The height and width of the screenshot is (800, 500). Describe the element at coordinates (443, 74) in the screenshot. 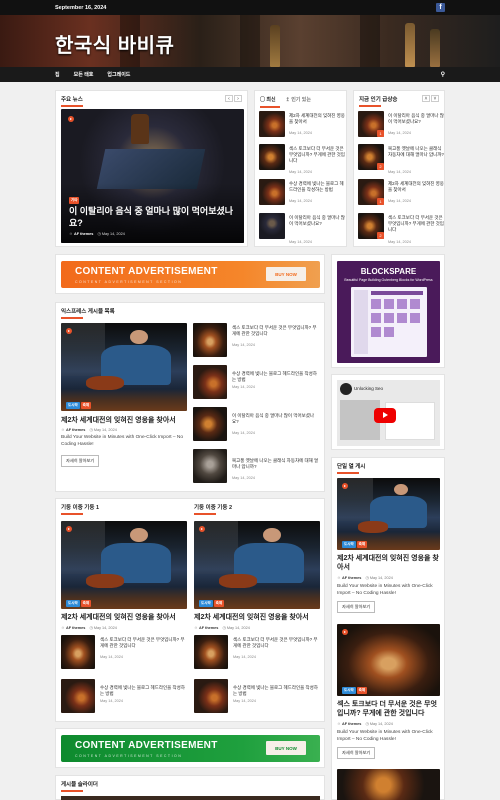

I see `search-icon: ⚲` at that location.